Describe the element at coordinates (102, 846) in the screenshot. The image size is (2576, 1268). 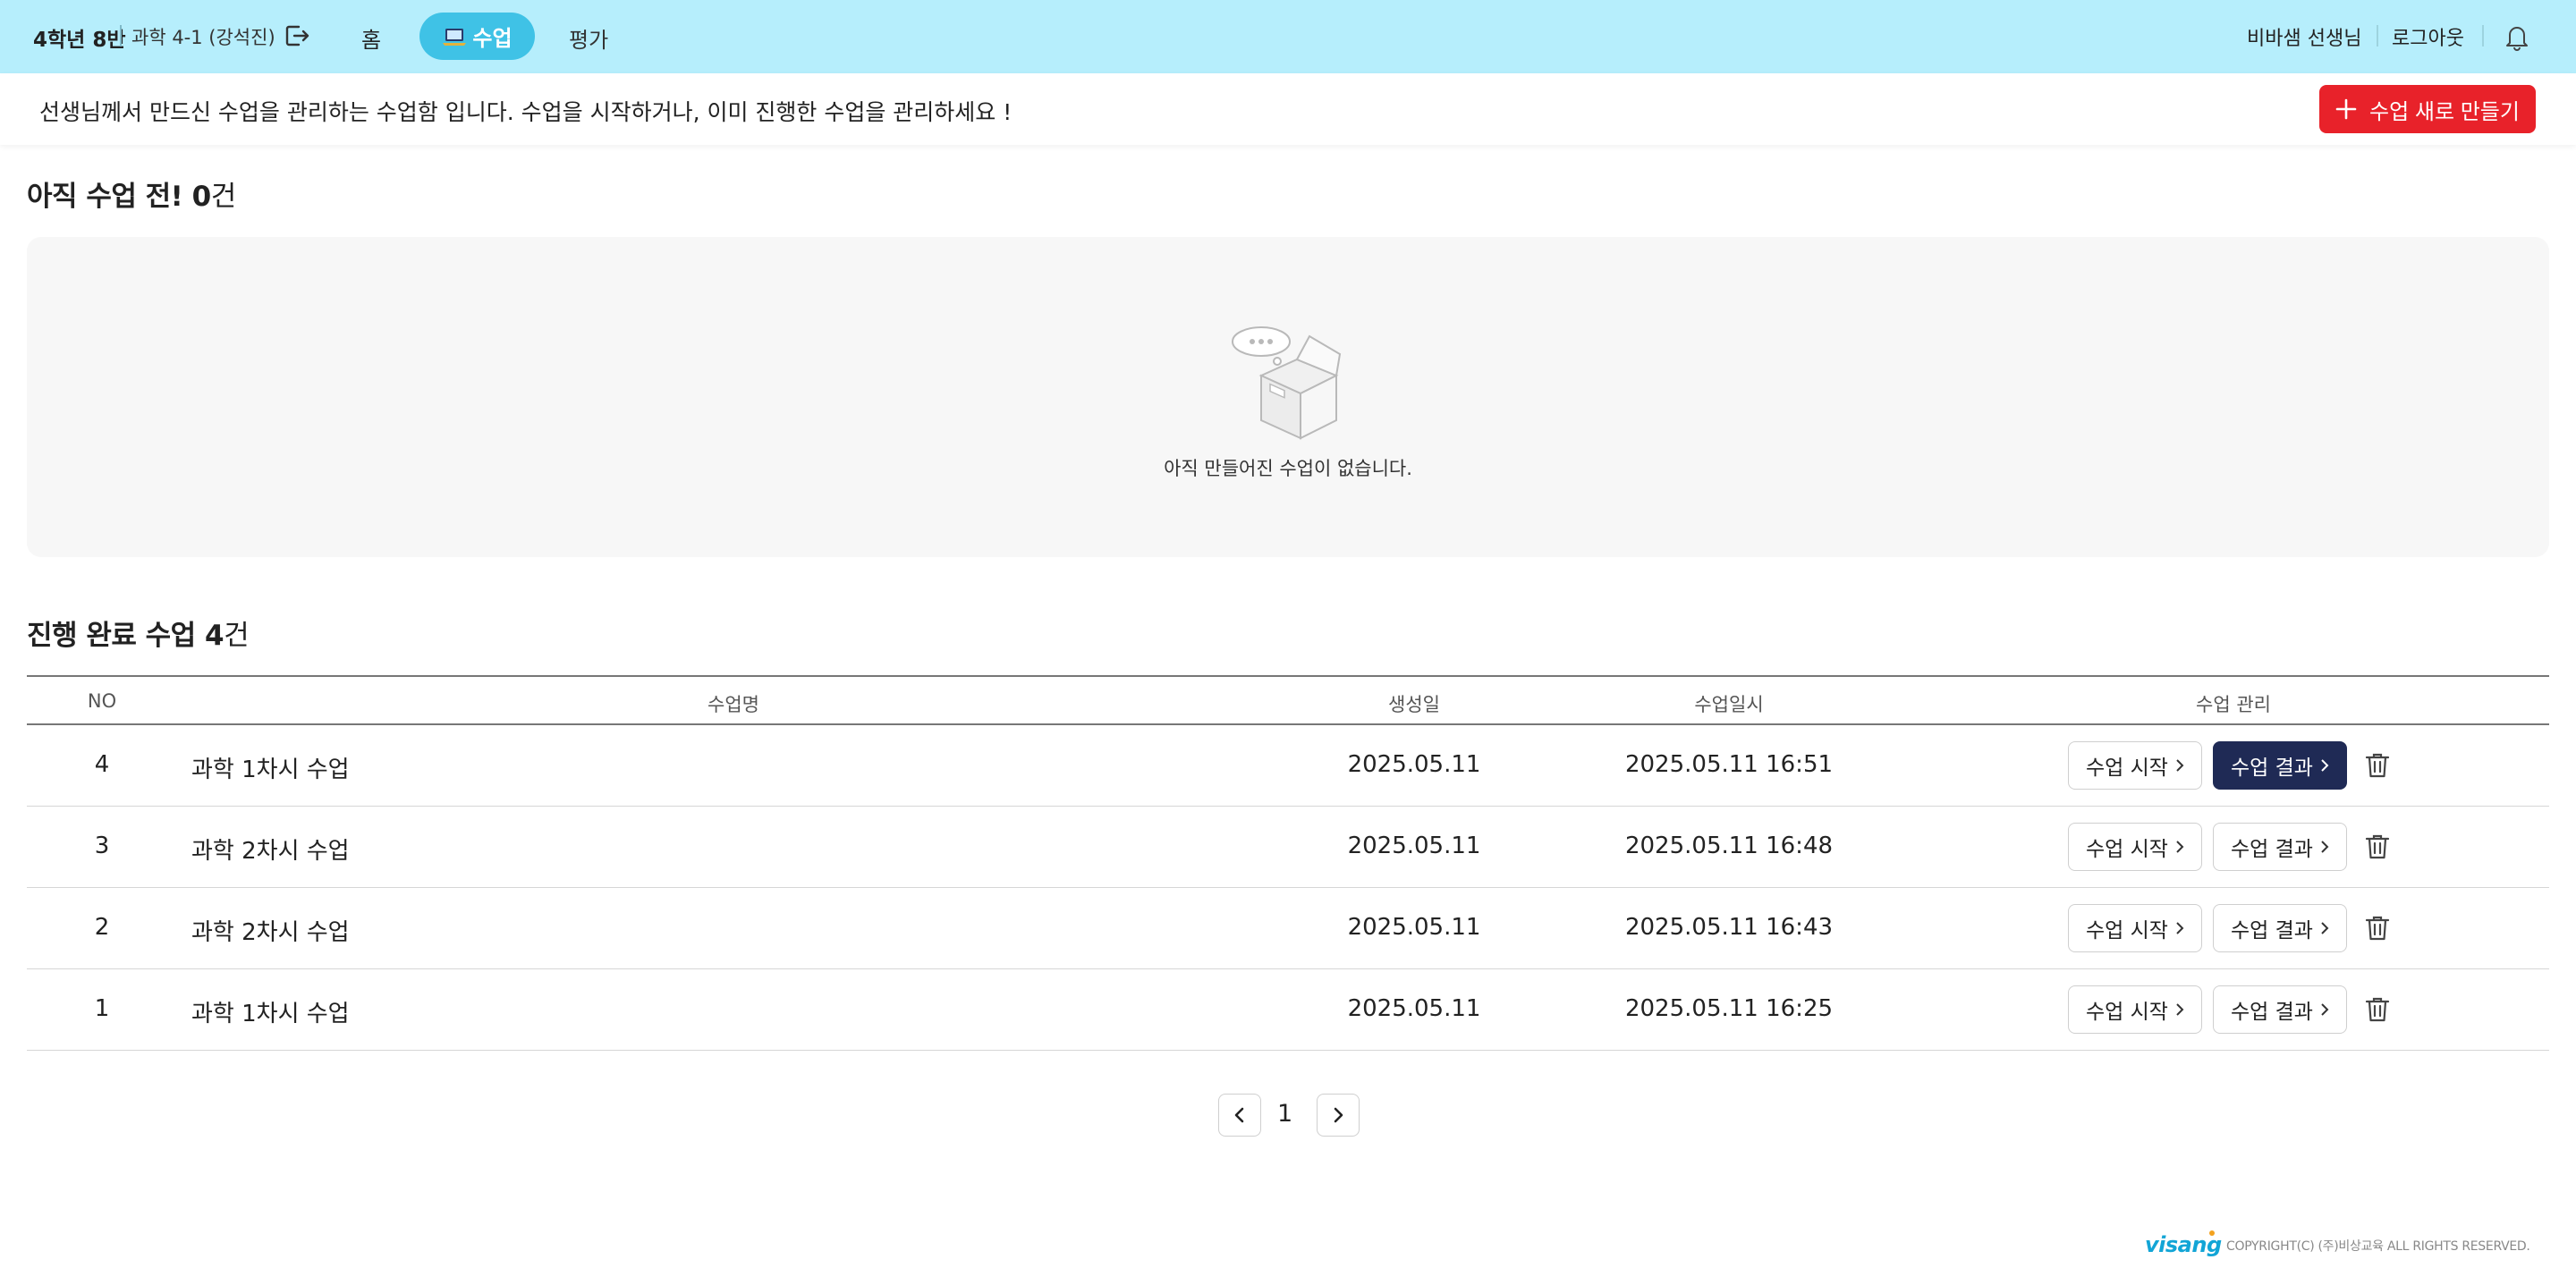
I see `row-no: 3` at that location.